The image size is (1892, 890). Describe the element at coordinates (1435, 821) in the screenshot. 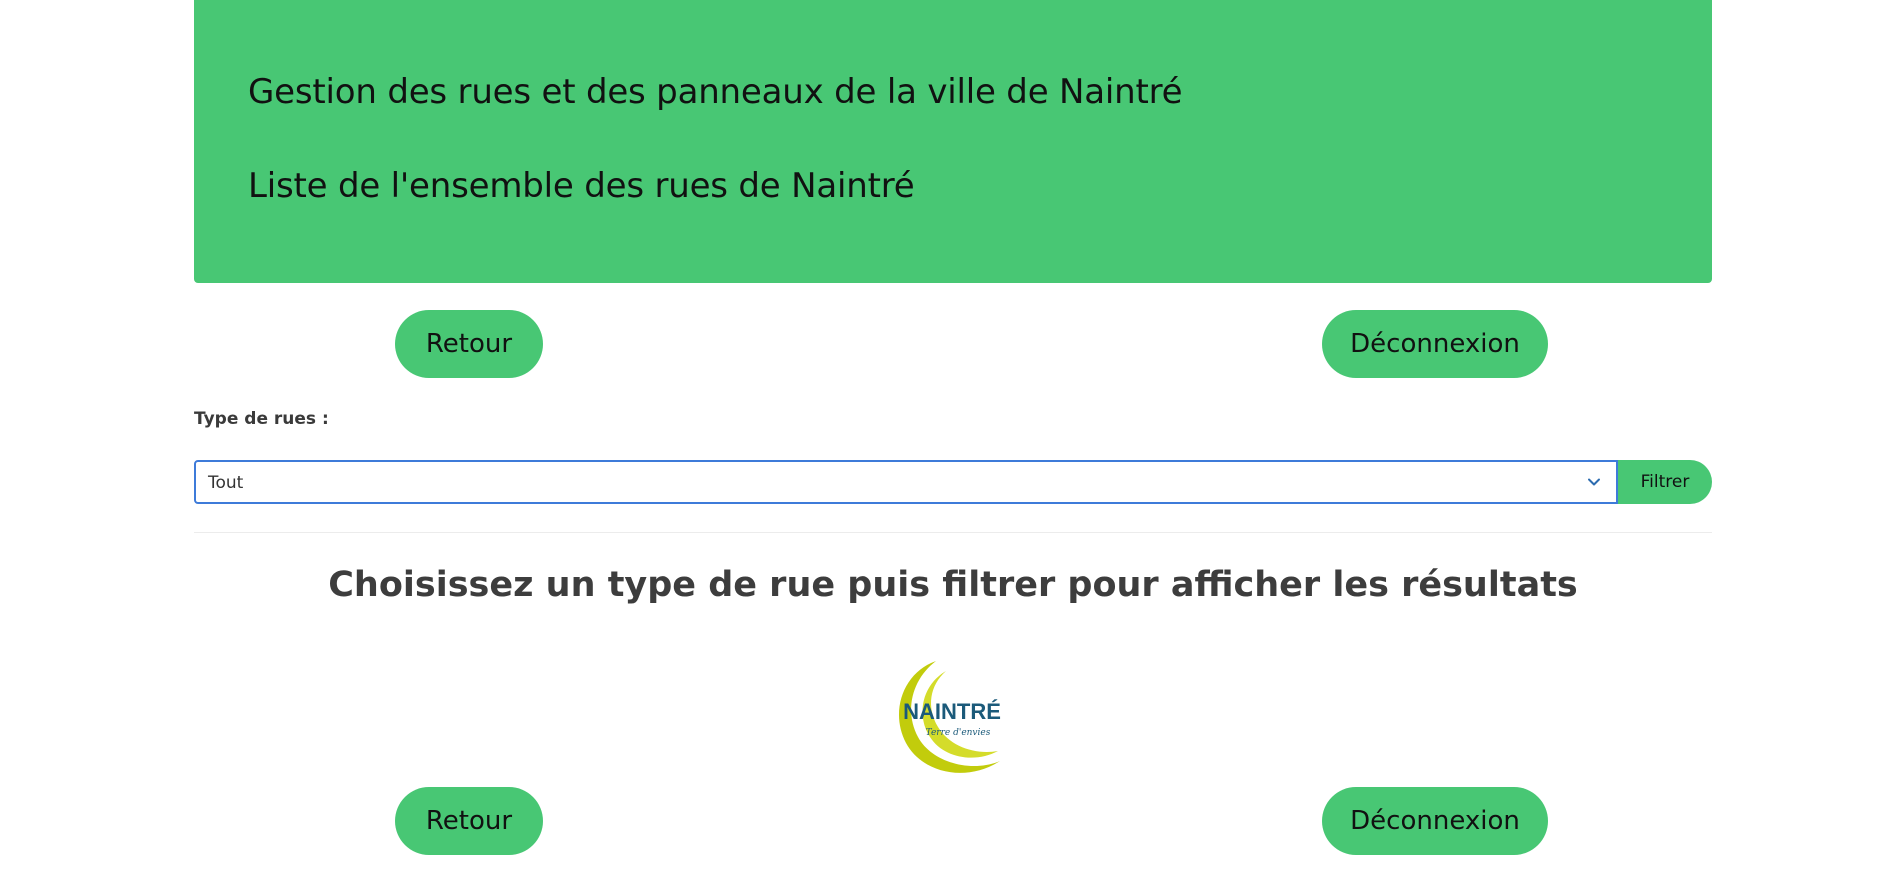

I see `logout-button-bottom: Déconnexion` at that location.